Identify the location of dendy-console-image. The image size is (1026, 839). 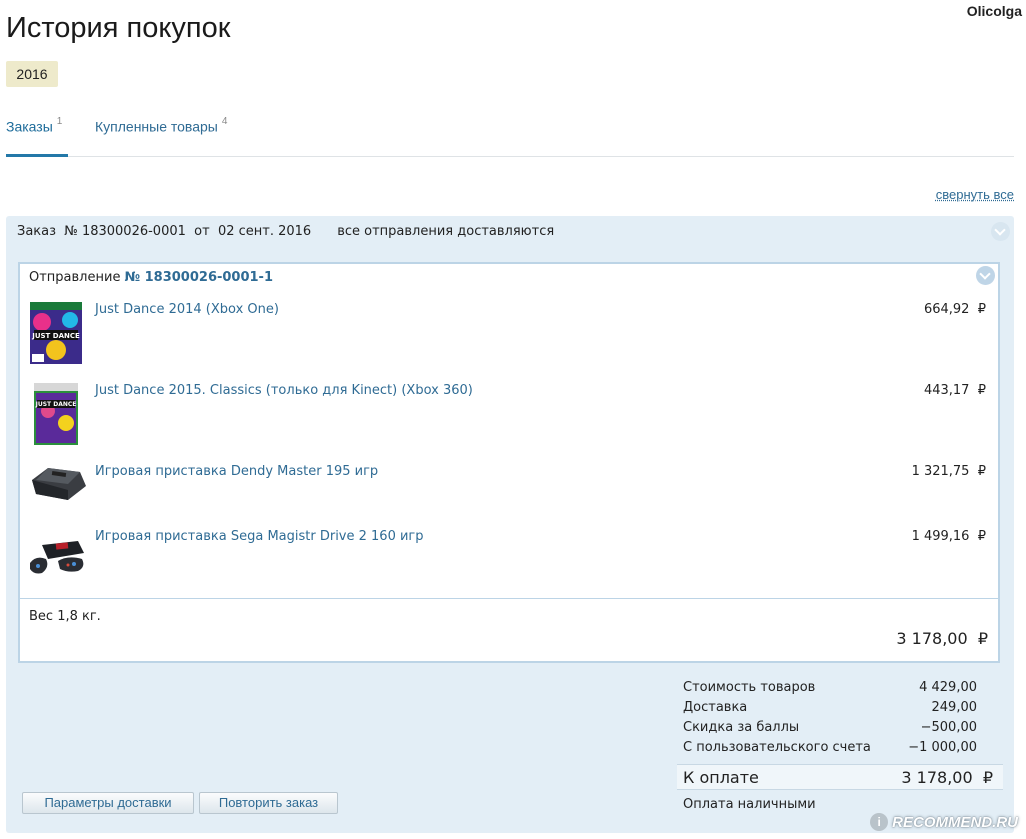
(58, 484).